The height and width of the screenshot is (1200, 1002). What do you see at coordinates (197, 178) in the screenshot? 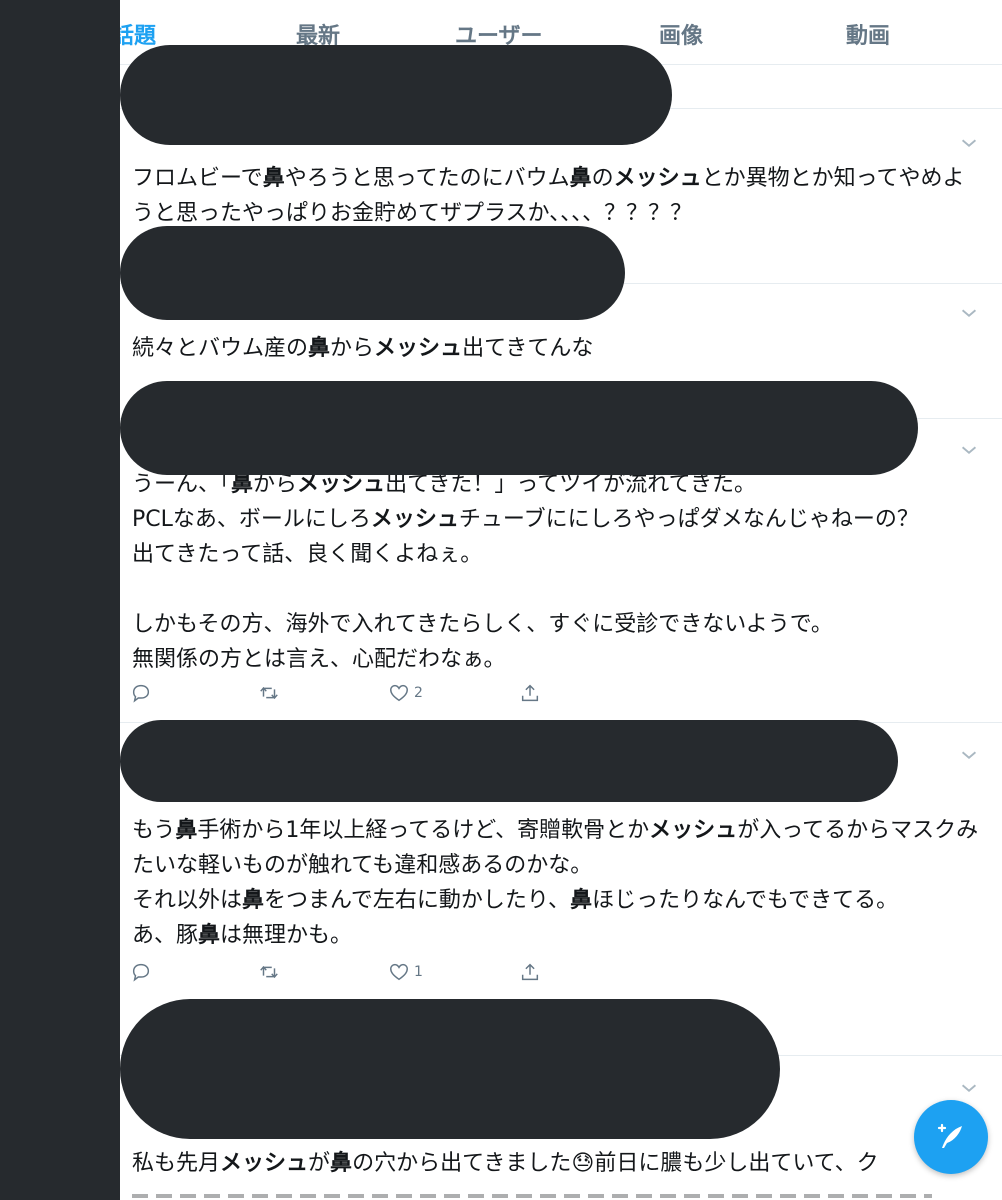
I see `tweet-text-segment: フロムビーで` at bounding box center [197, 178].